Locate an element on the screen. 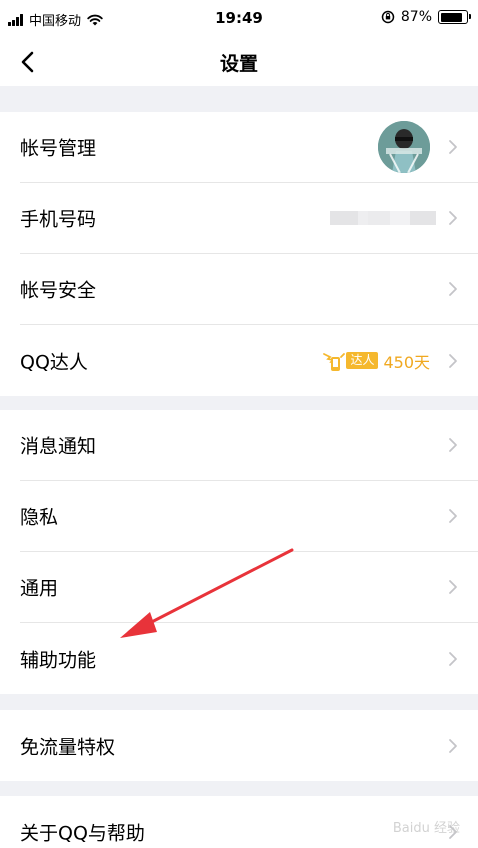 This screenshot has height=848, width=478. row-account-security: 帐号安全 is located at coordinates (249, 289).